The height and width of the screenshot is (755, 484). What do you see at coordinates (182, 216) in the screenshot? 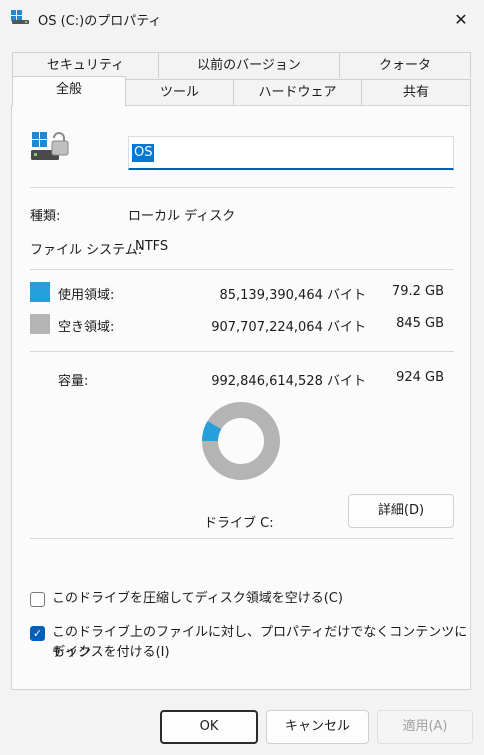
I see `type-value: ローカル ディスク` at bounding box center [182, 216].